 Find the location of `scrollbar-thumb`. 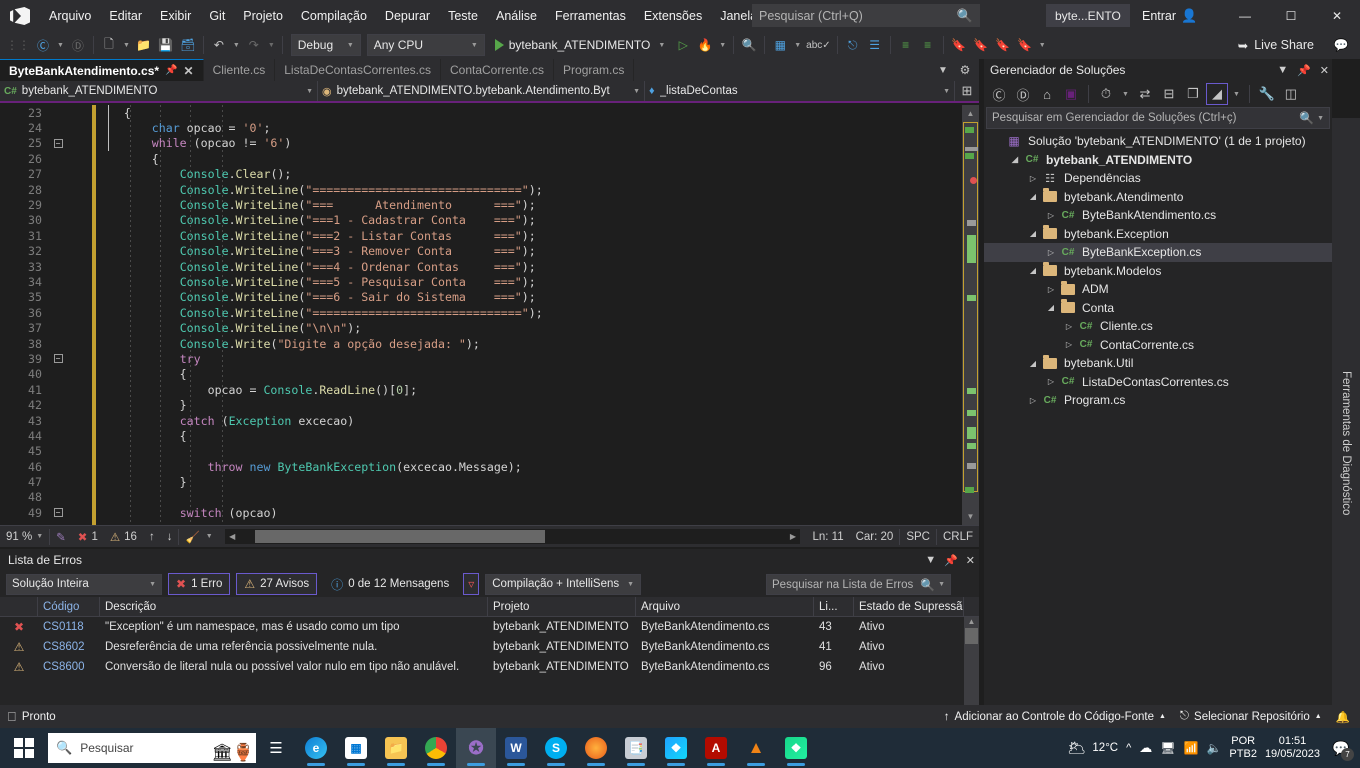

scrollbar-thumb is located at coordinates (971, 636).